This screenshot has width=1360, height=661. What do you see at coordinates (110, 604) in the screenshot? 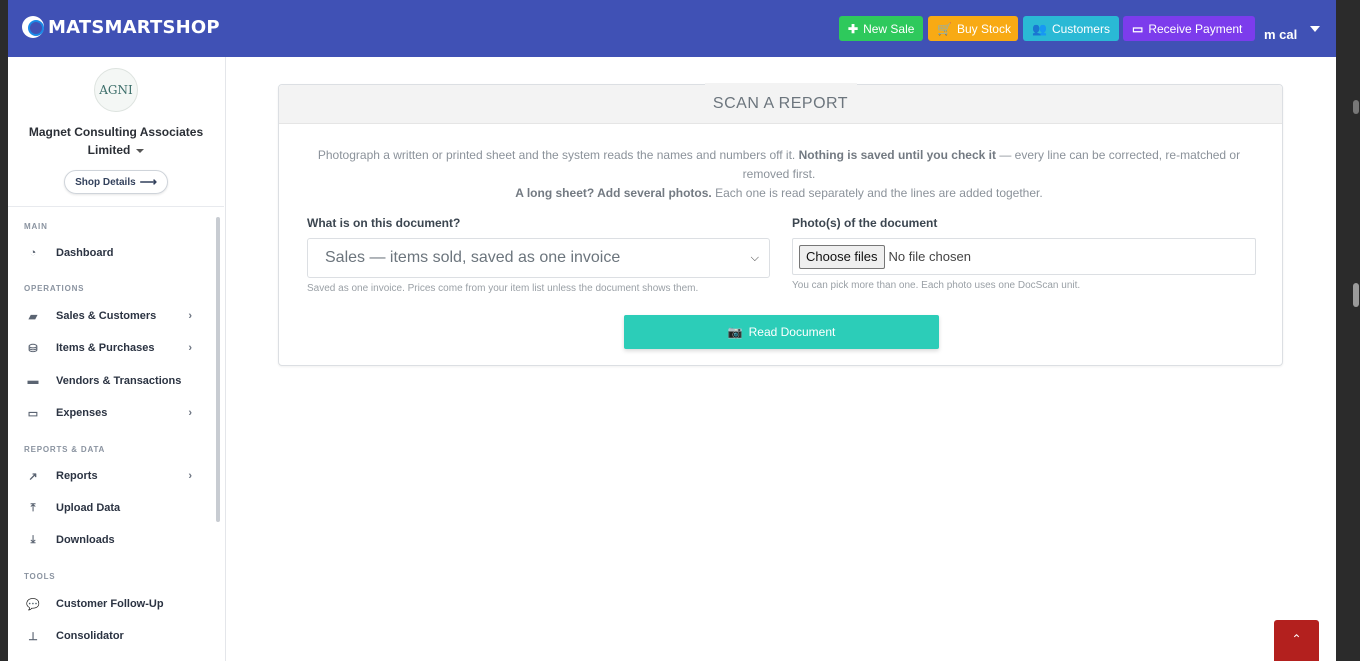
I see `sidebar-item-label: Customer Follow-Up` at bounding box center [110, 604].